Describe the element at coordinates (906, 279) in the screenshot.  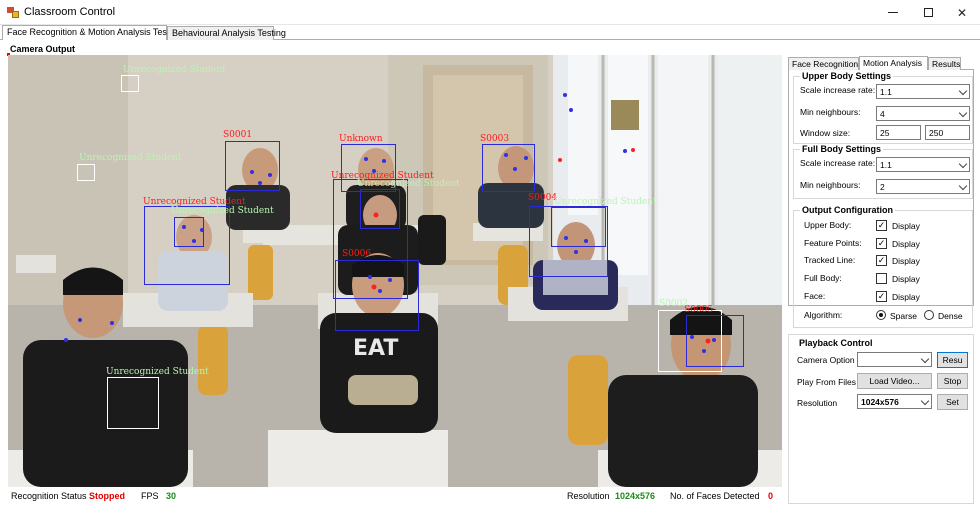
I see `full-body-display-label: Display` at that location.